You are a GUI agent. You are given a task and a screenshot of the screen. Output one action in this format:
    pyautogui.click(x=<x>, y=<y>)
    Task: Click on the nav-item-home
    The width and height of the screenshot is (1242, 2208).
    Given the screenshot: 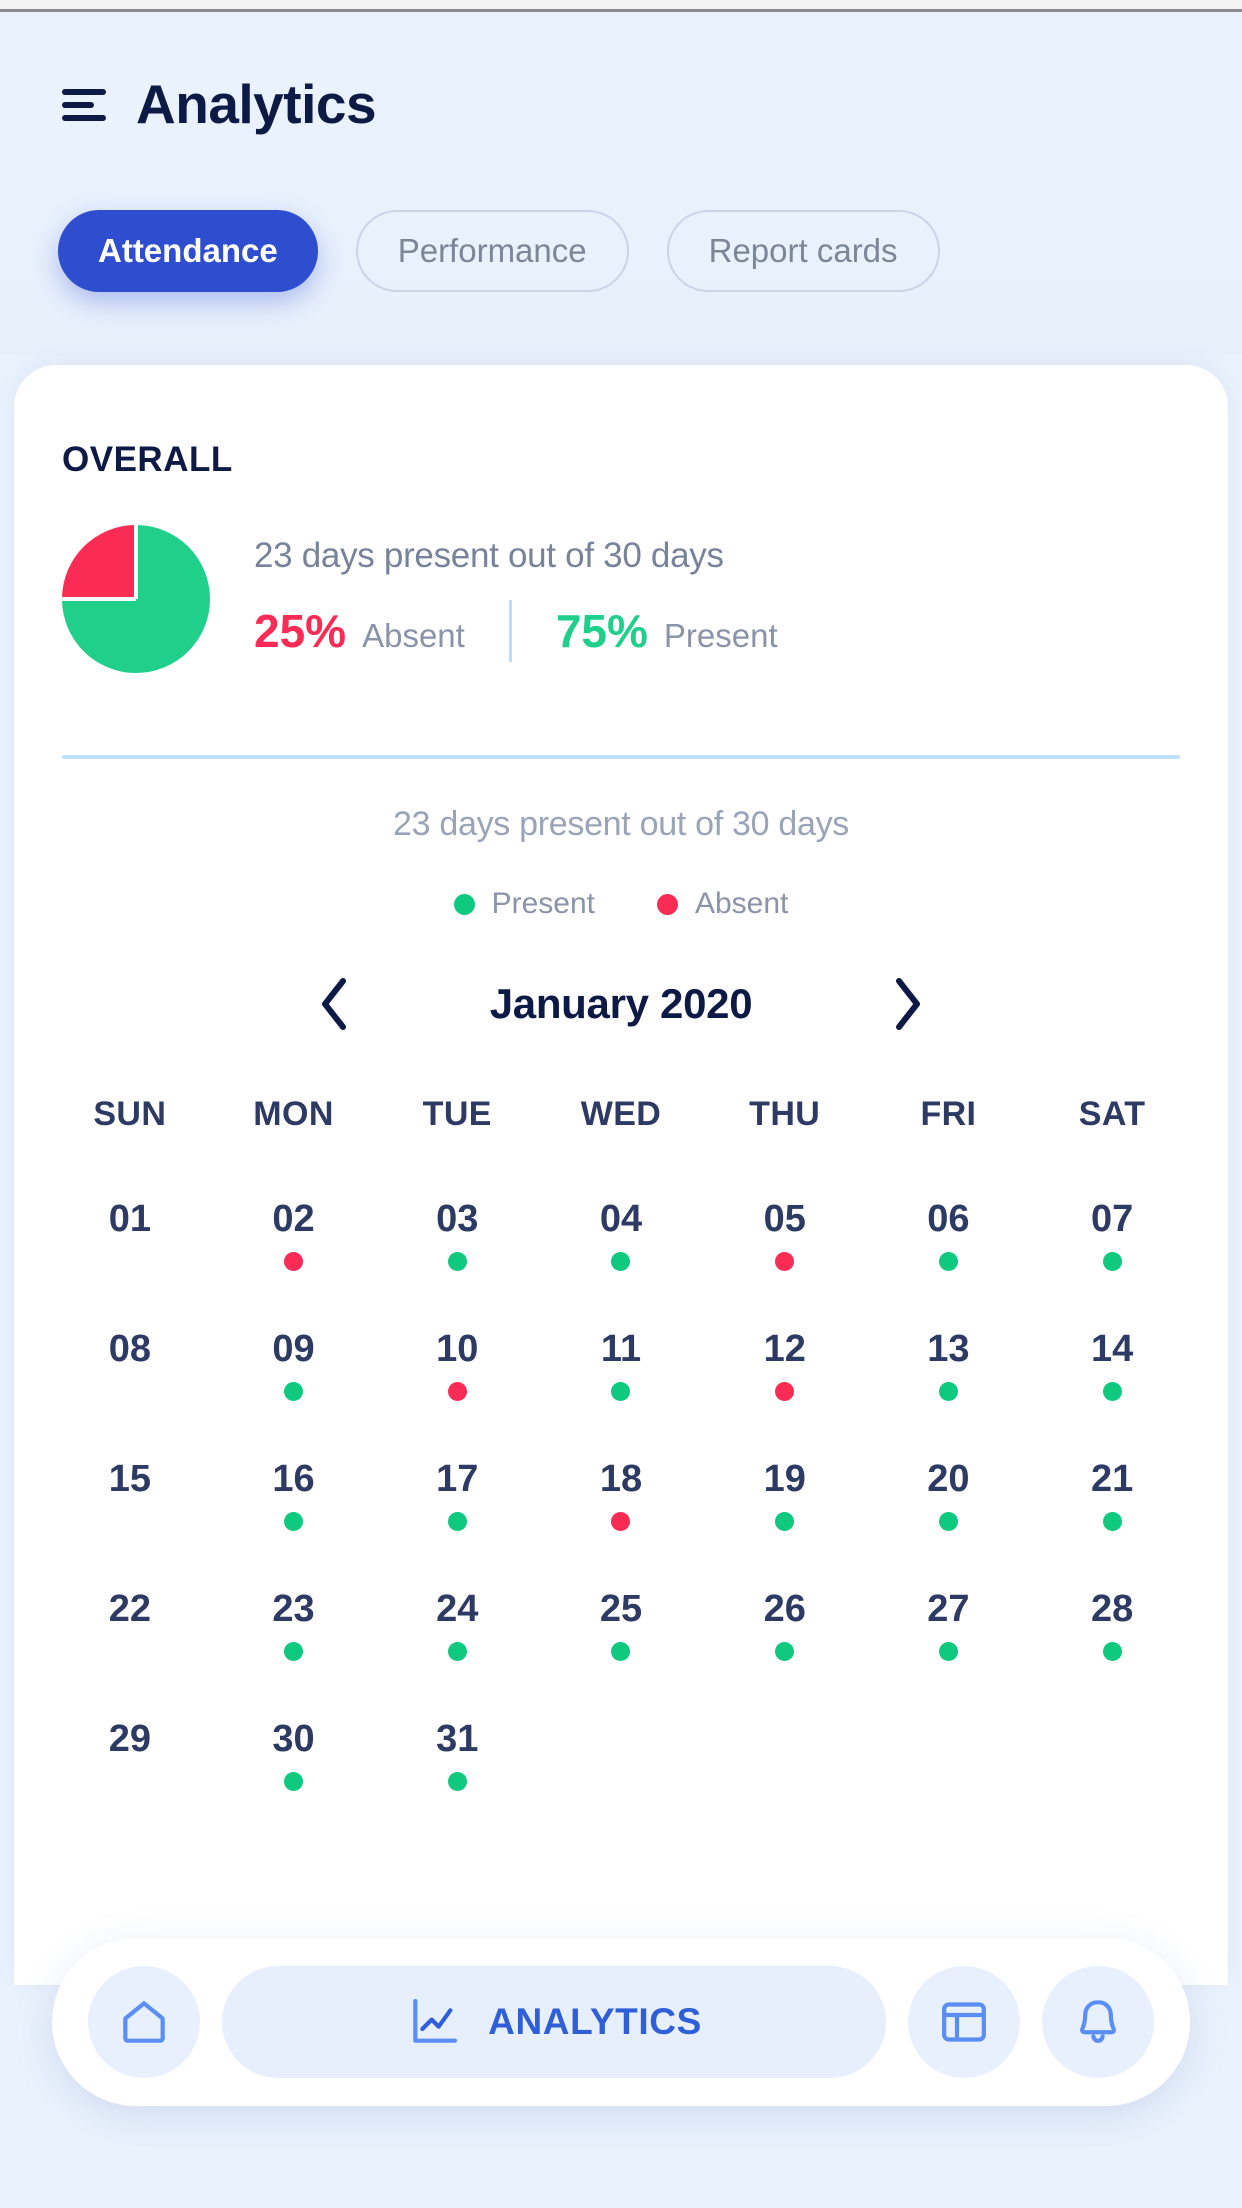 What is the action you would take?
    pyautogui.click(x=144, y=2022)
    